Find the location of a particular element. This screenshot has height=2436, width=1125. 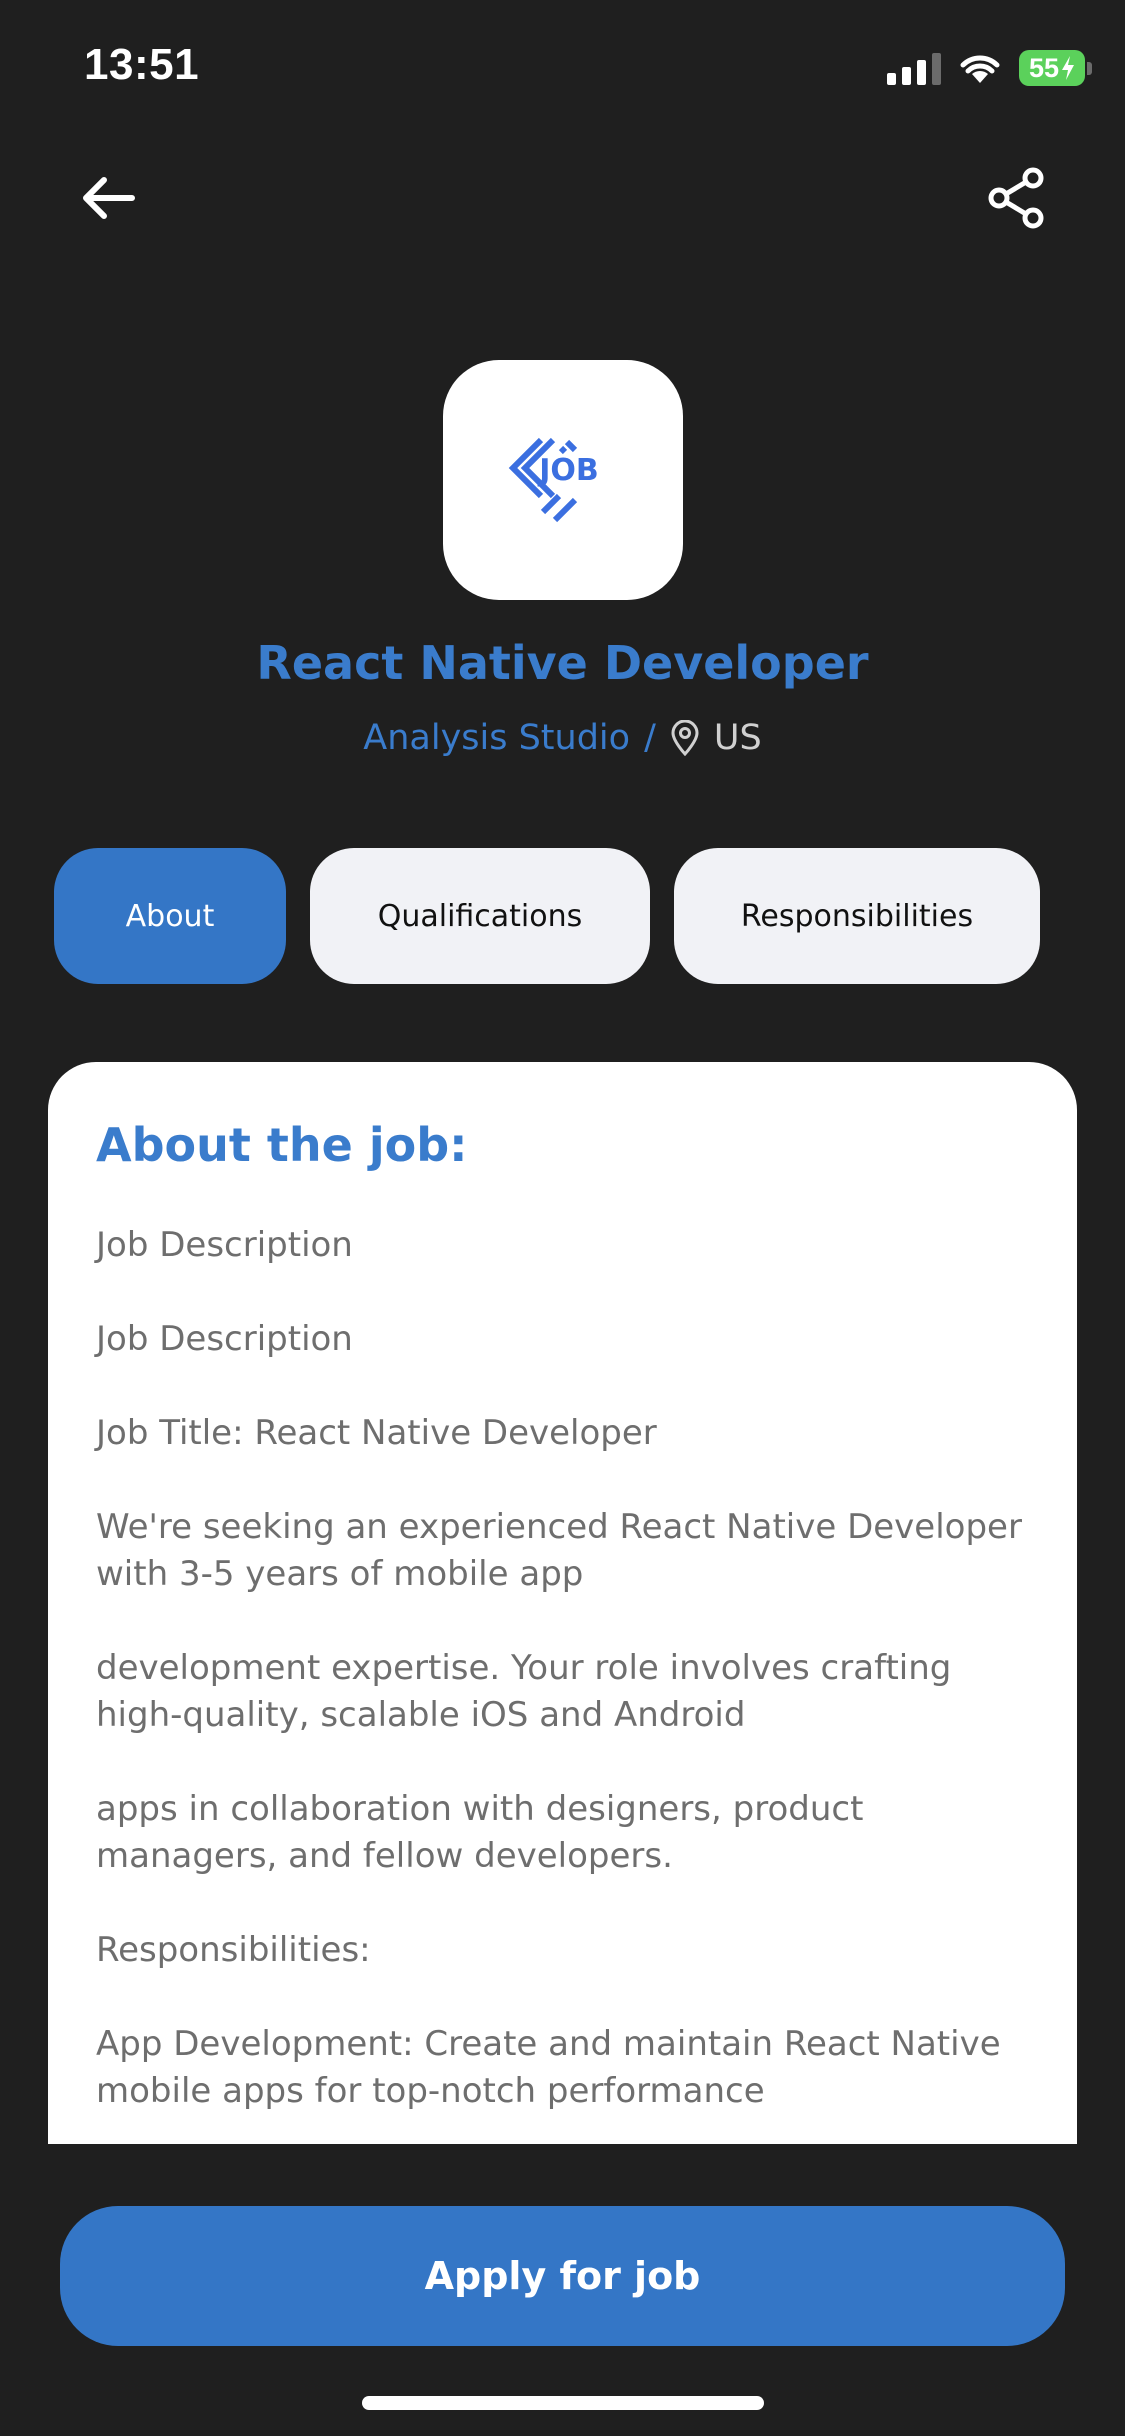

company-name: Analysis Studio is located at coordinates (497, 738).